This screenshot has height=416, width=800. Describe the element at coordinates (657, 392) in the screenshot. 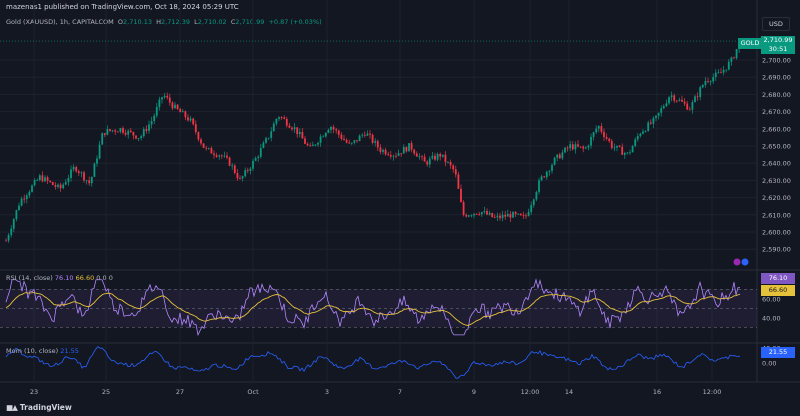

I see `time-tick-label: 16` at that location.